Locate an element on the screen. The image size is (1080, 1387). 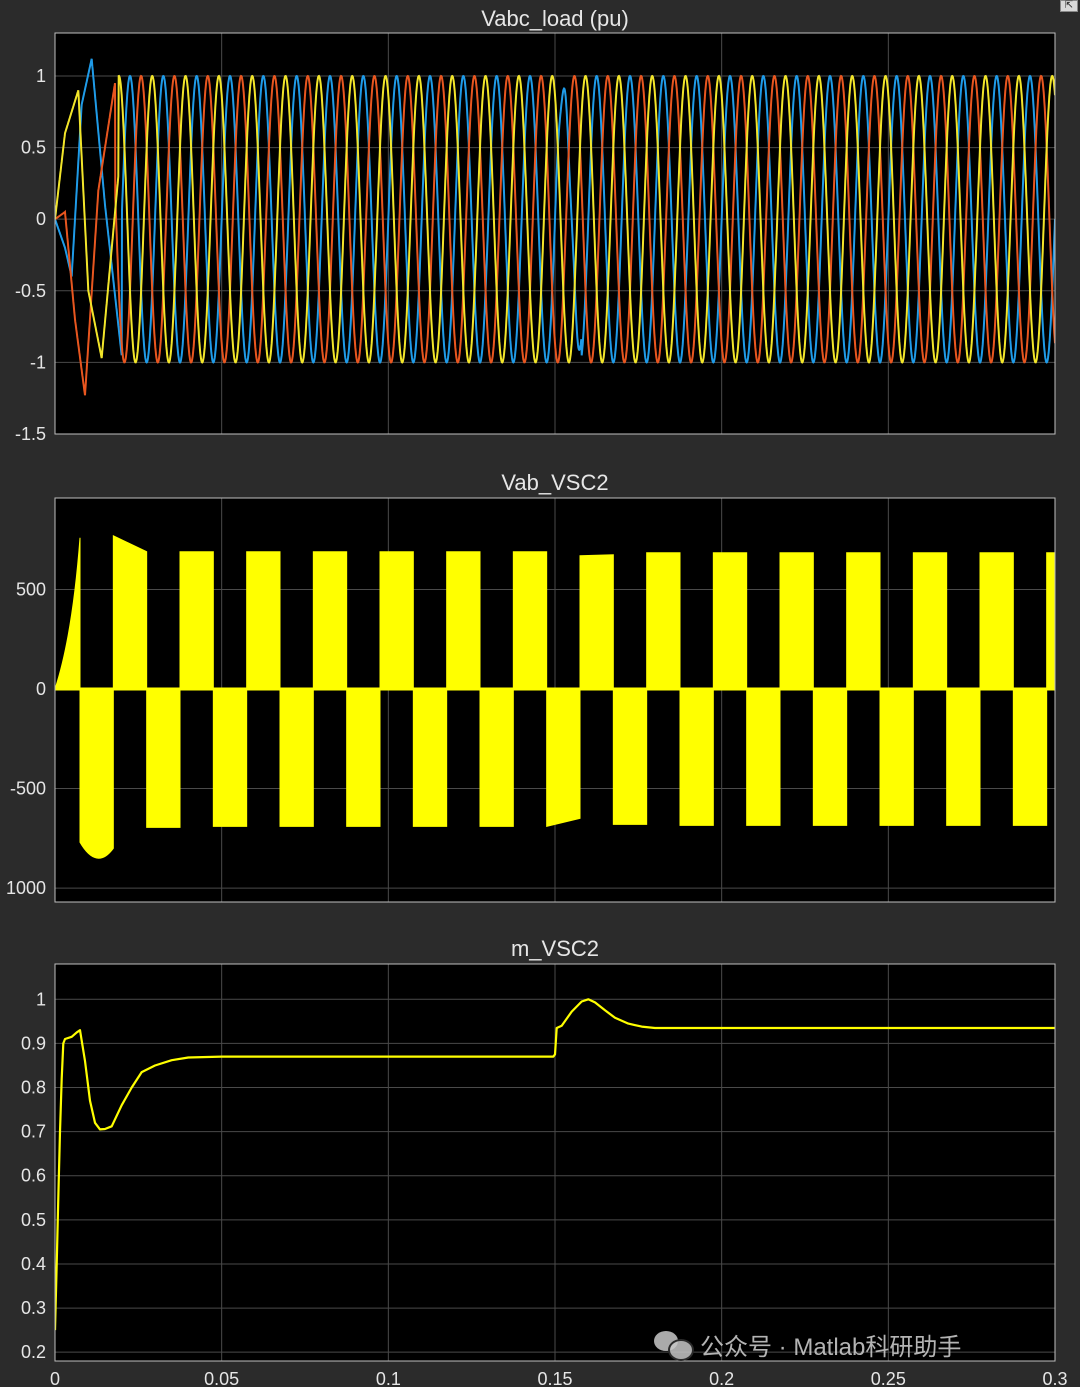
x-tick-label: 0.1 is located at coordinates (388, 1378).